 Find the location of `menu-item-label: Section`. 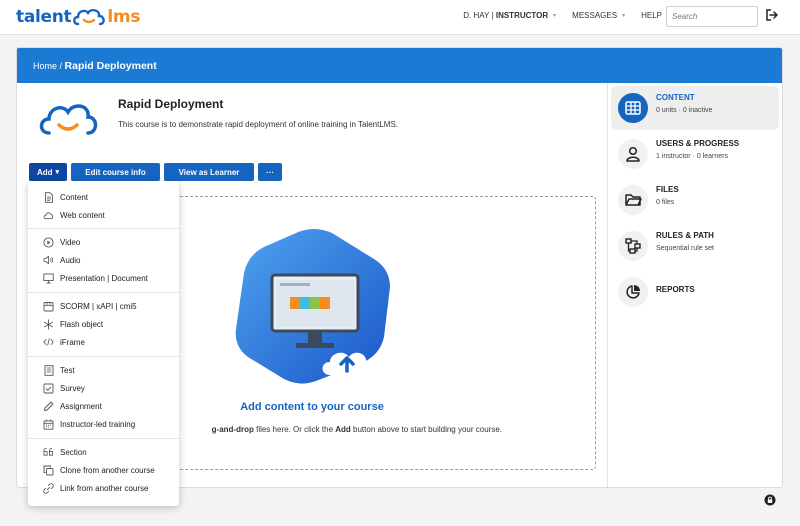

menu-item-label: Section is located at coordinates (73, 452).